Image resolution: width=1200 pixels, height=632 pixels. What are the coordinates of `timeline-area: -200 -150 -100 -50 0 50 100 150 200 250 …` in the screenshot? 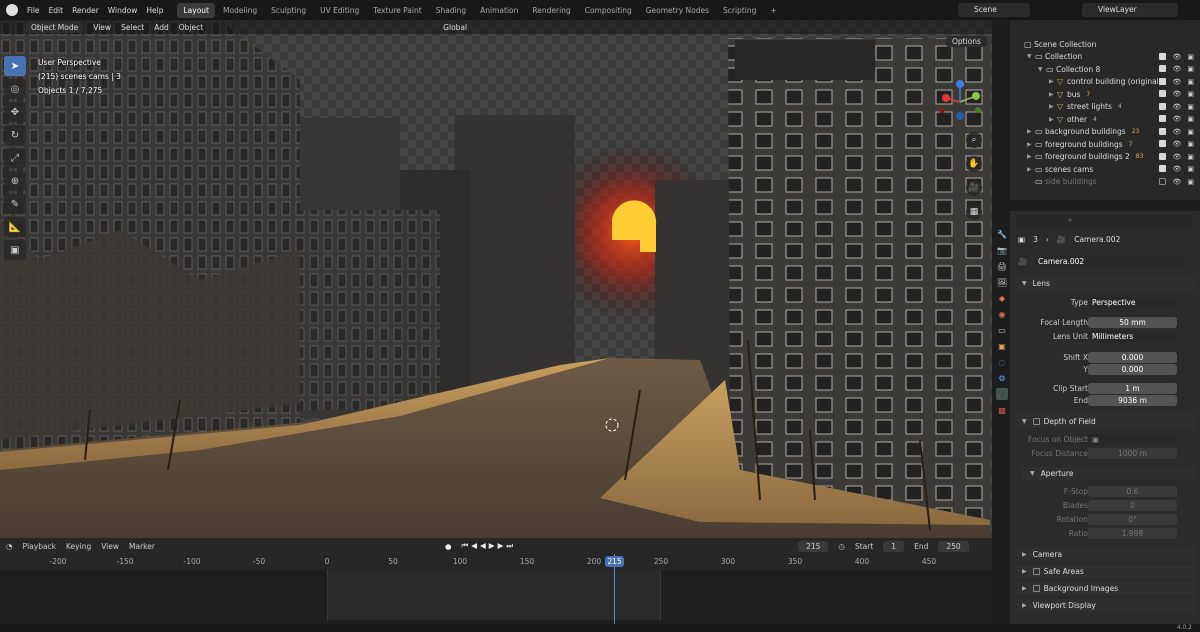 It's located at (496, 589).